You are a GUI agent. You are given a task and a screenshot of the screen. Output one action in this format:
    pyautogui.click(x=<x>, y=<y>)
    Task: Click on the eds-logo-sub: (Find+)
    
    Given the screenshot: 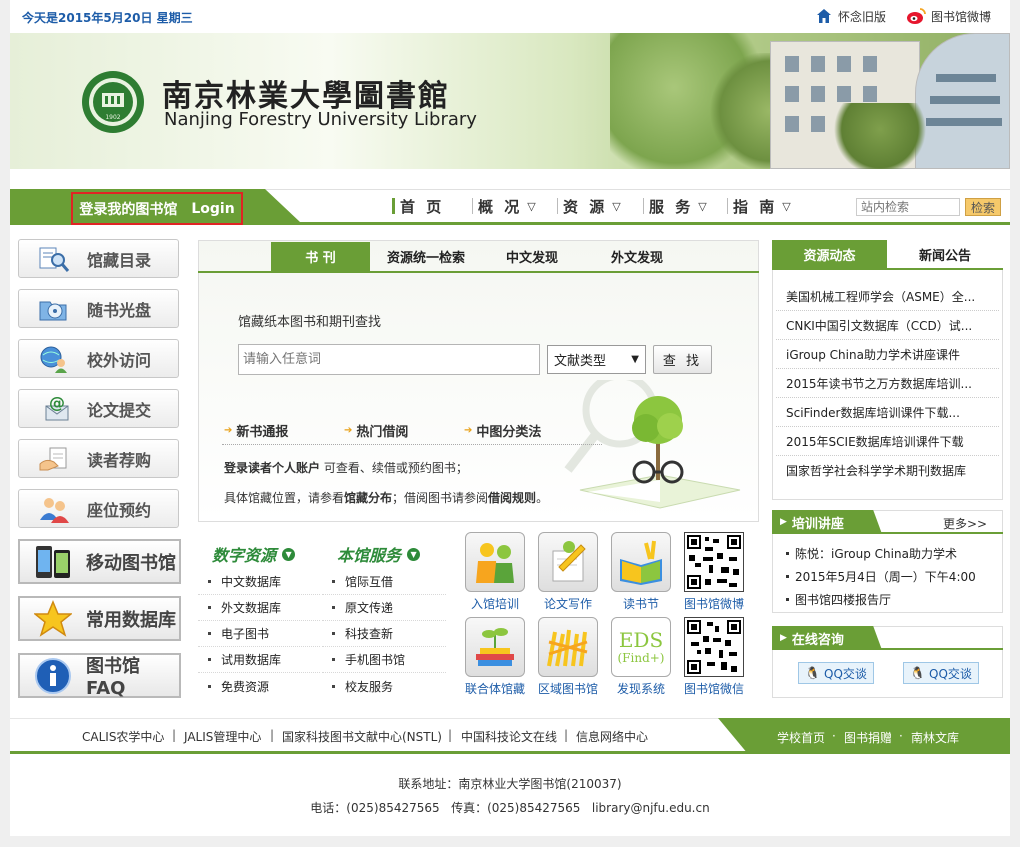 What is the action you would take?
    pyautogui.click(x=641, y=658)
    